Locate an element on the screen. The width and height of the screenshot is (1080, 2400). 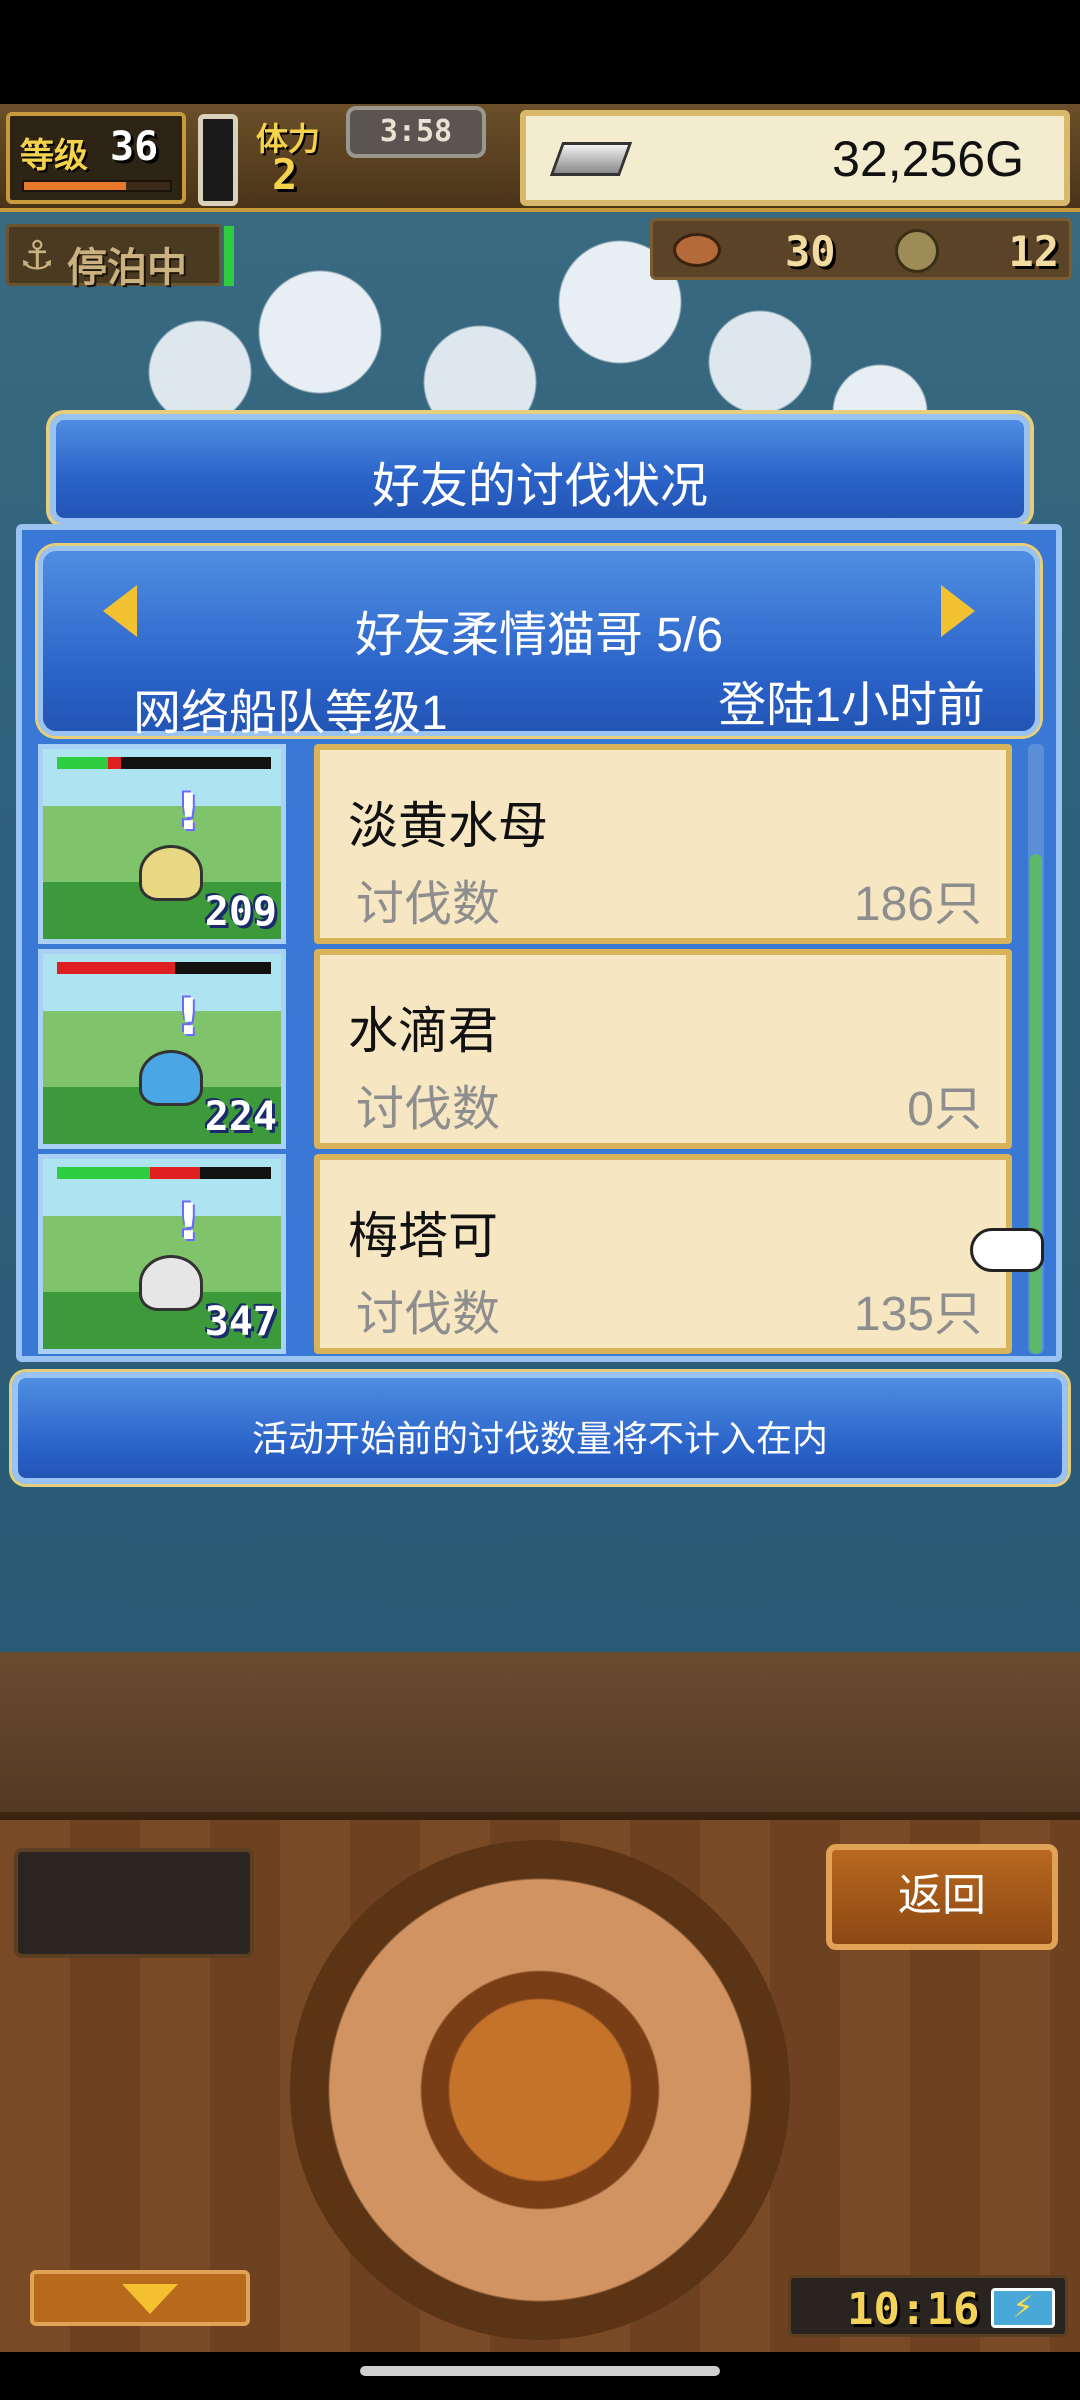
stamina-gauge is located at coordinates (218, 160).